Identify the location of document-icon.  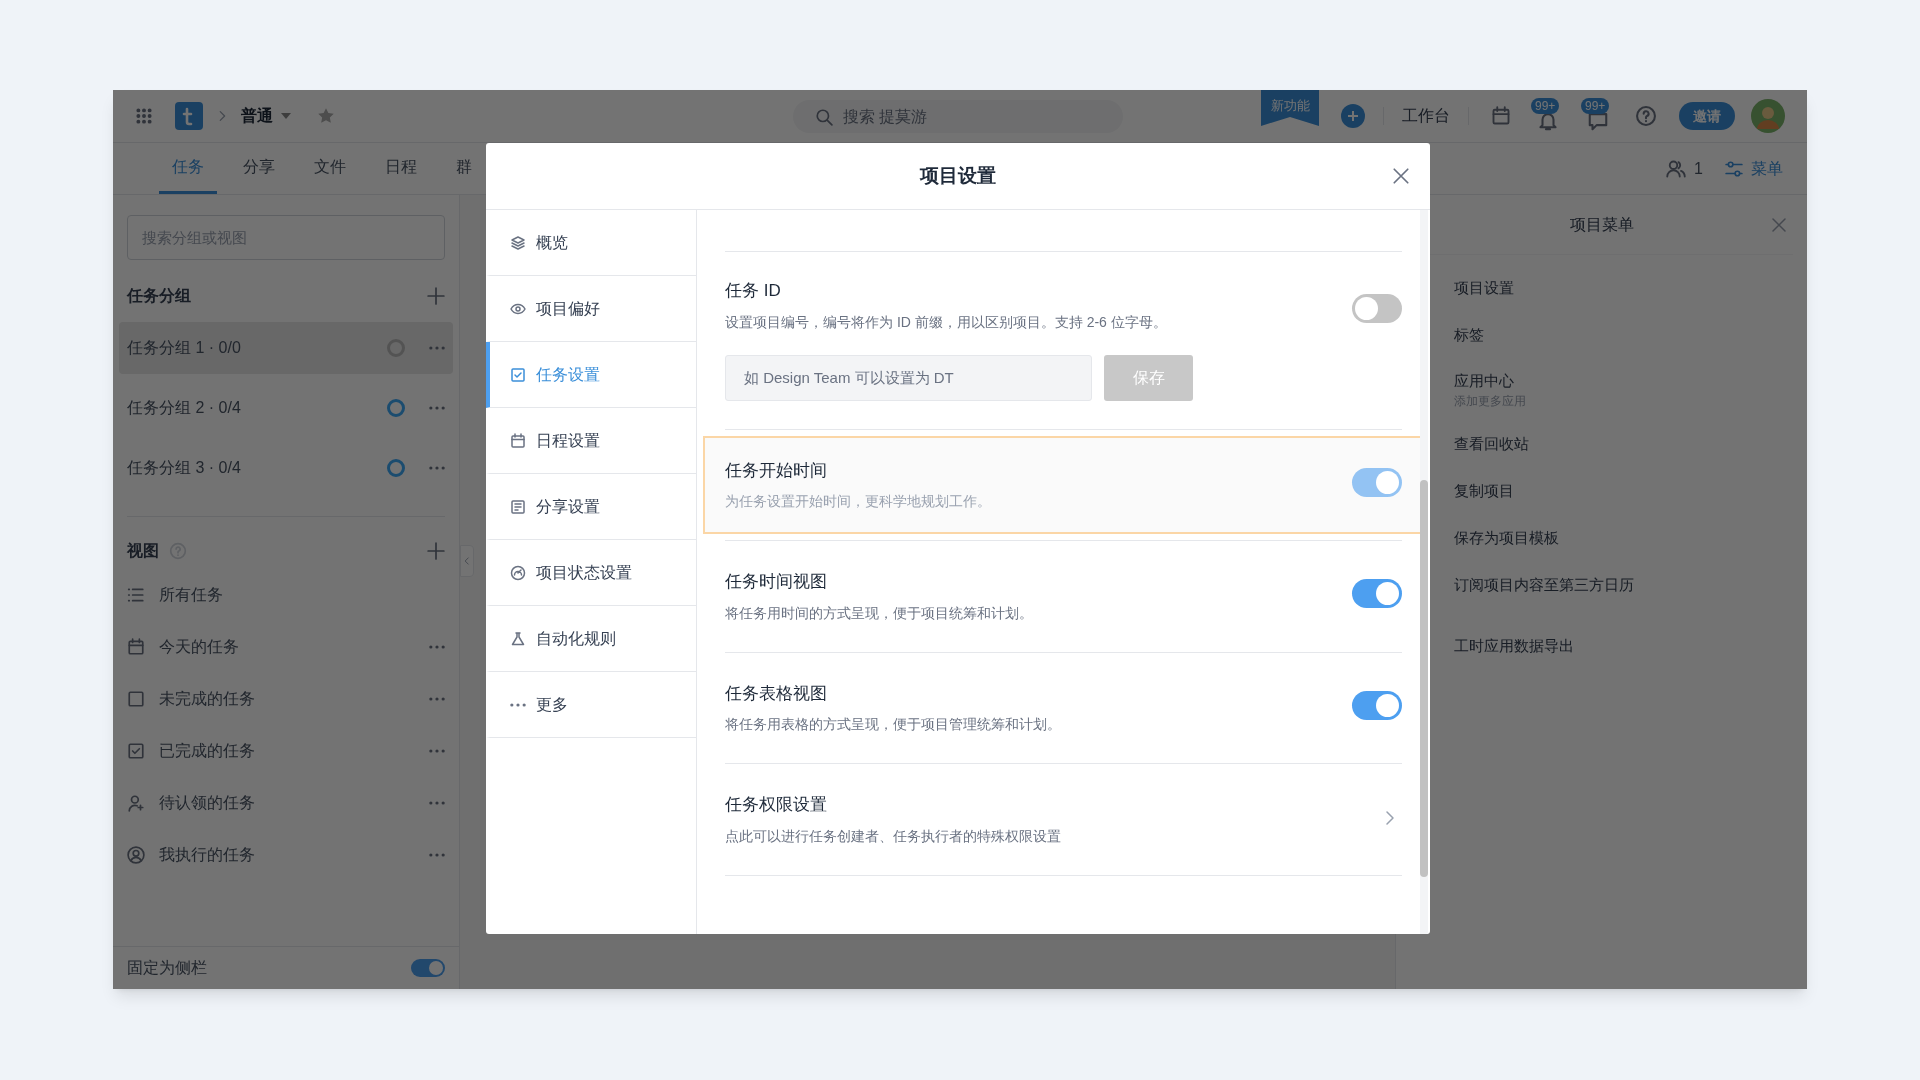
(518, 506).